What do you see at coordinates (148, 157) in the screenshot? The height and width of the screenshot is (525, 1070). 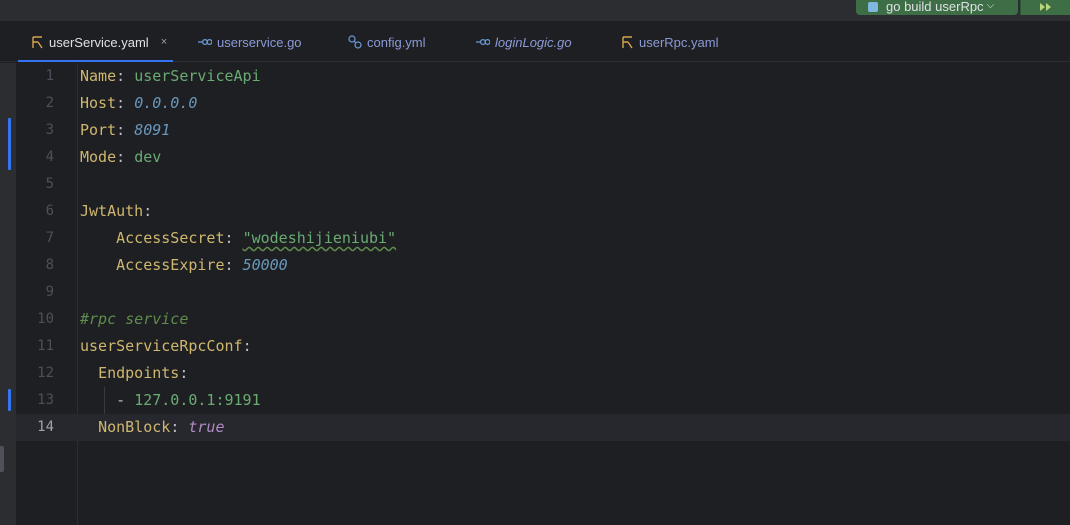 I see `yaml-value: dev` at bounding box center [148, 157].